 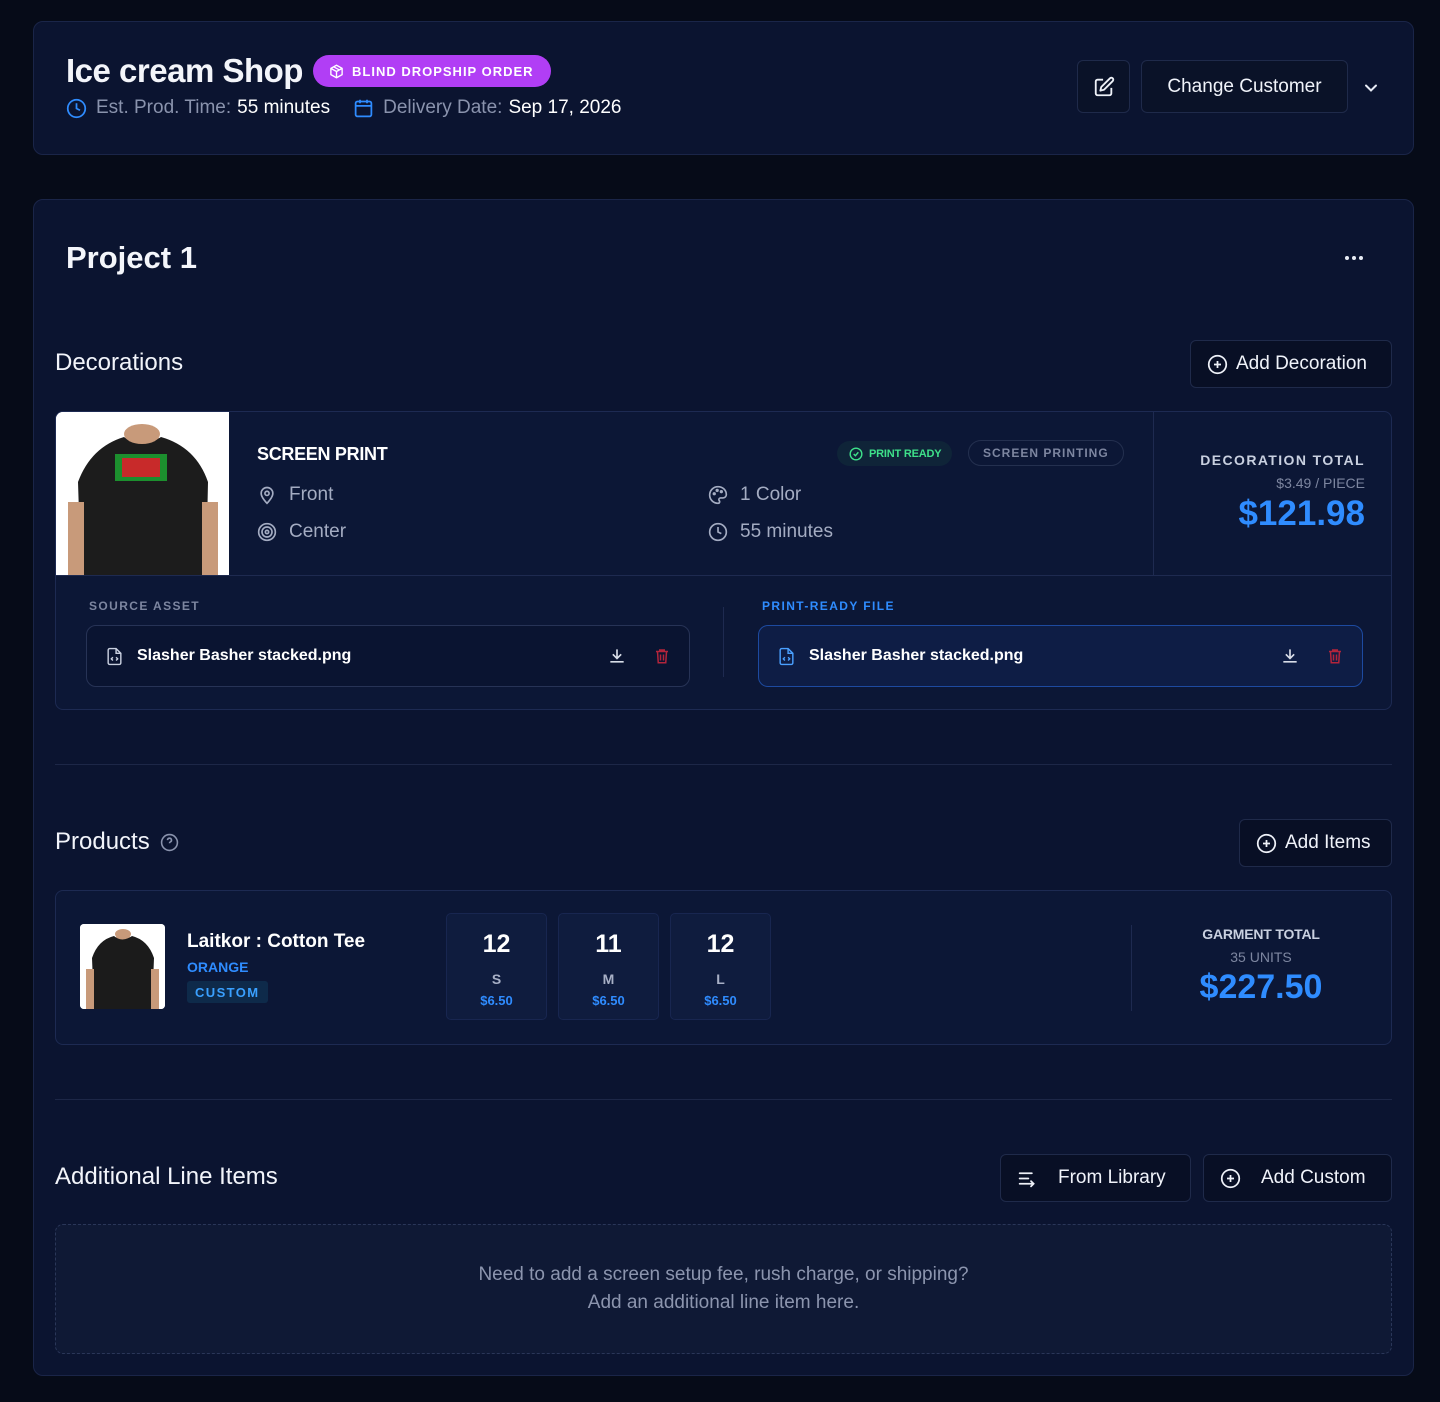 I want to click on decoration-time: 55 minutes, so click(x=770, y=532).